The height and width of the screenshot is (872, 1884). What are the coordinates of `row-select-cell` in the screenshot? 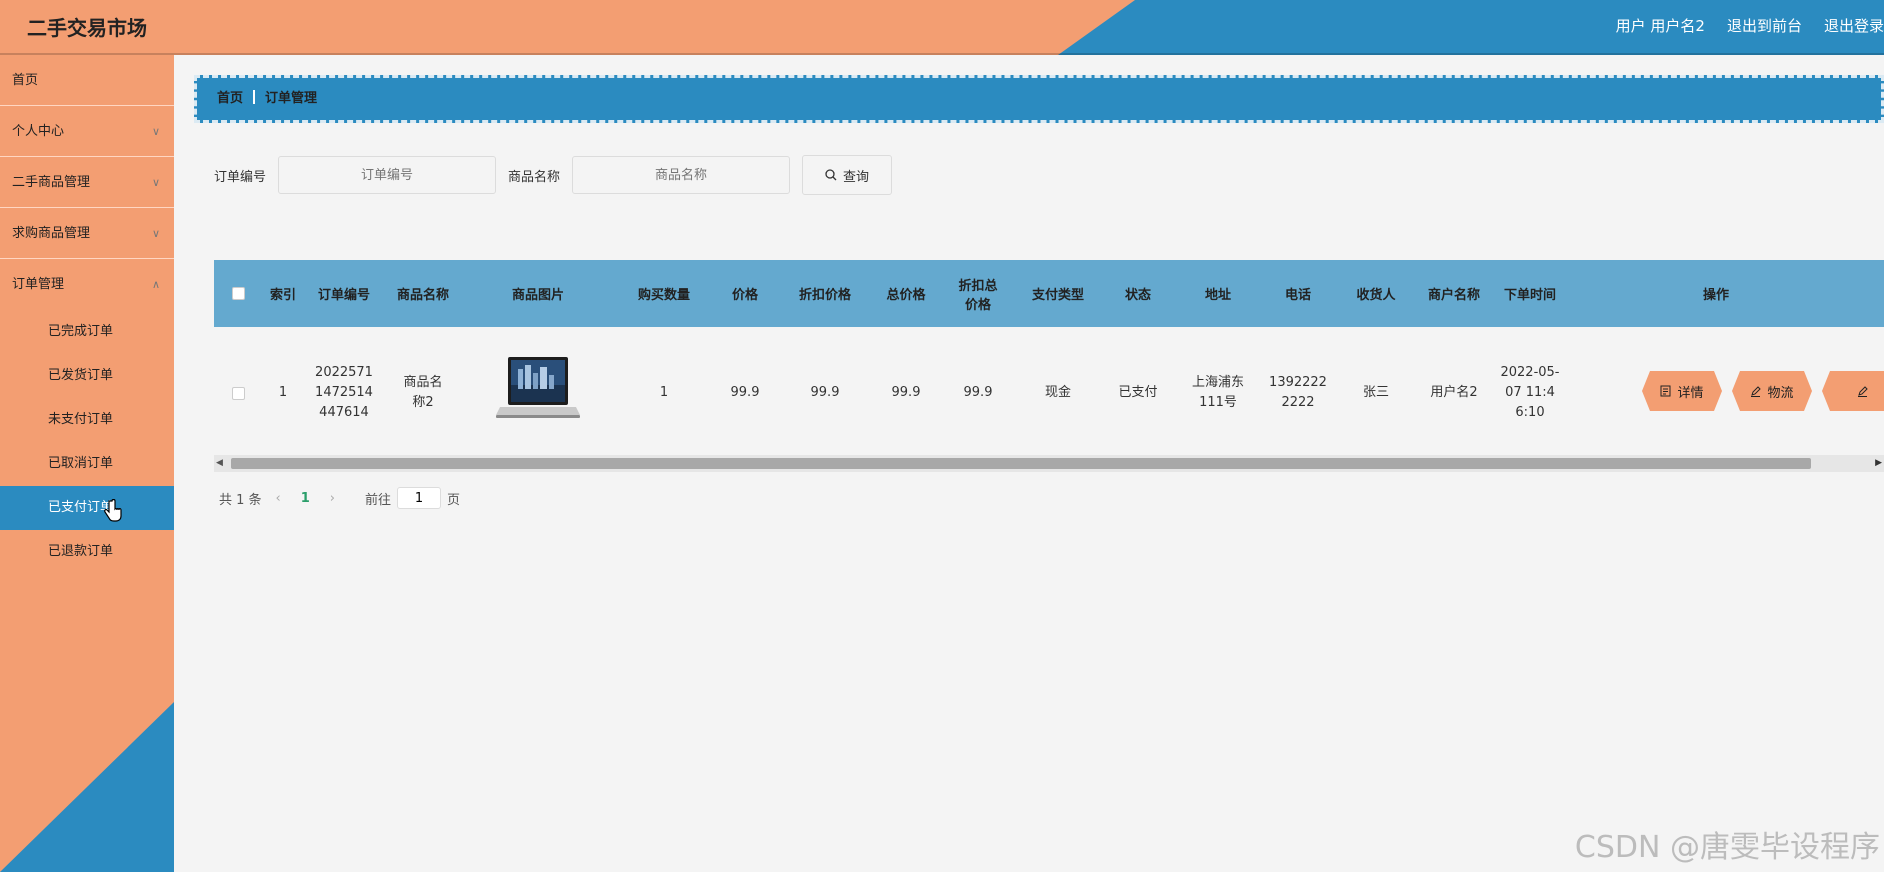 It's located at (238, 393).